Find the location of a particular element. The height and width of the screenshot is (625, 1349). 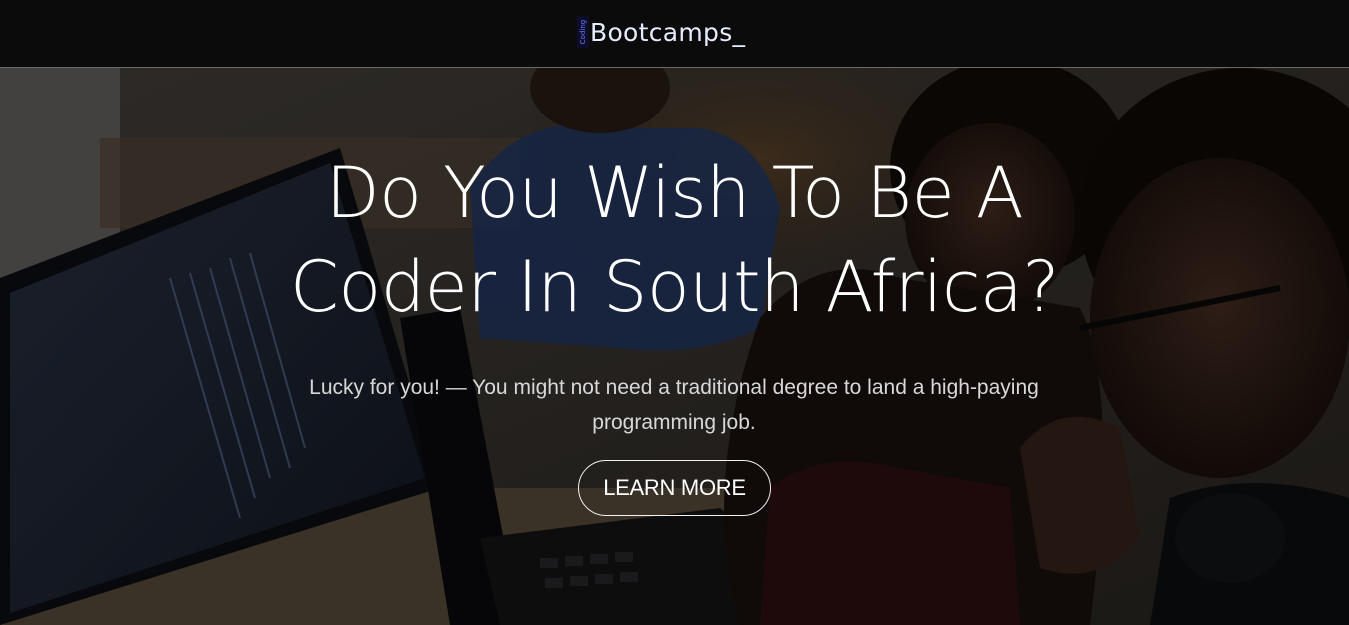

headline-line-2: Coder In South Africa? is located at coordinates (674, 287).